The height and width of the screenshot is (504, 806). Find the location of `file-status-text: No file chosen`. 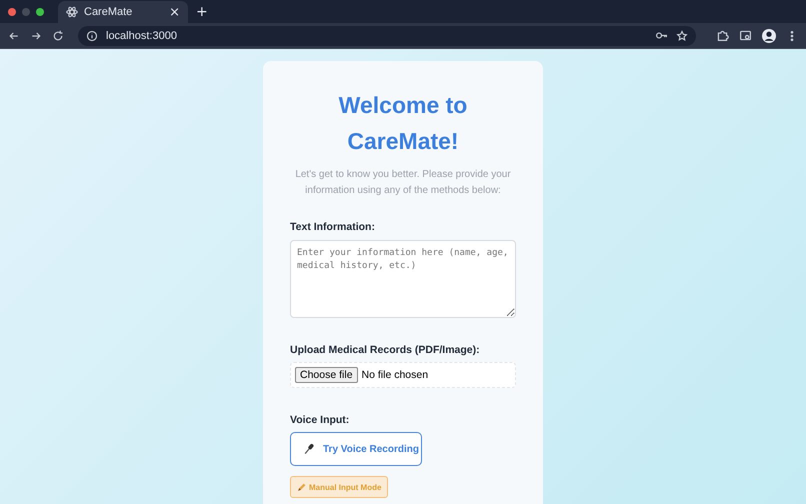

file-status-text: No file chosen is located at coordinates (395, 375).